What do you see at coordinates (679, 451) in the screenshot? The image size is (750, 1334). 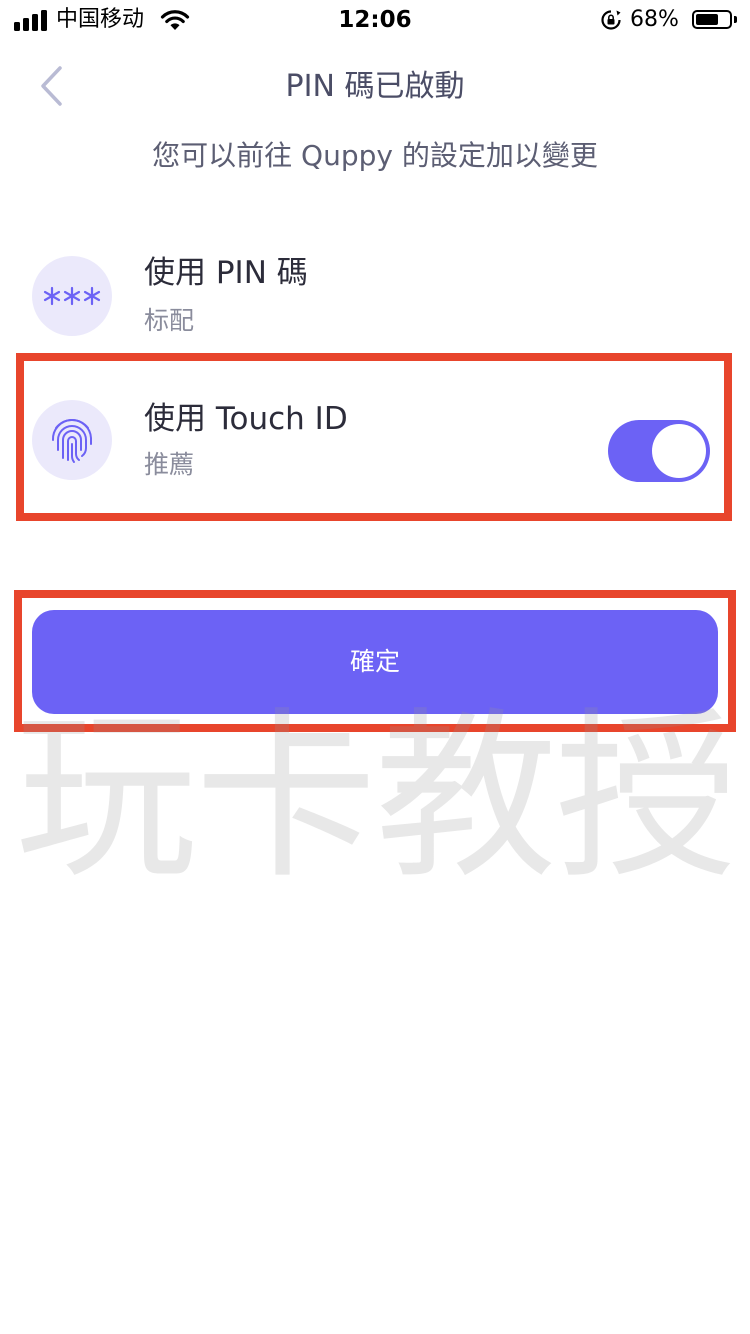 I see `toggle-knob` at bounding box center [679, 451].